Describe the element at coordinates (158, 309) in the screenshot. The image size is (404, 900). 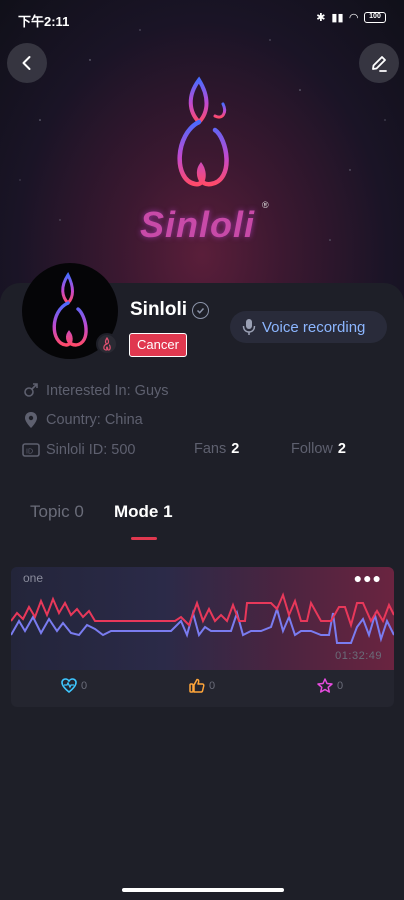
I see `profile-name: Sinloli` at that location.